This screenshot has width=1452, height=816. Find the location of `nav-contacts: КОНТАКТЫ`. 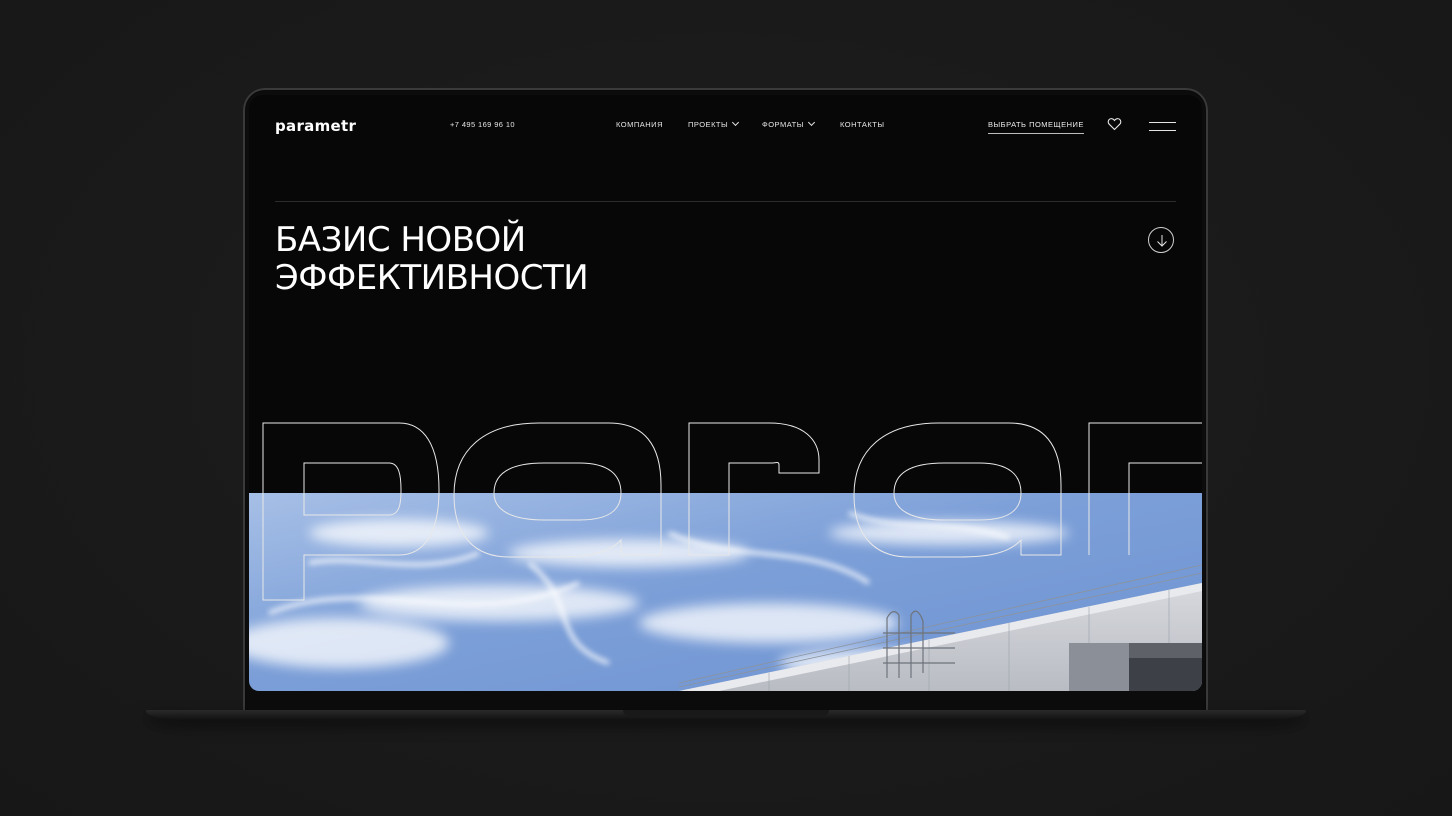

nav-contacts: КОНТАКТЫ is located at coordinates (862, 124).